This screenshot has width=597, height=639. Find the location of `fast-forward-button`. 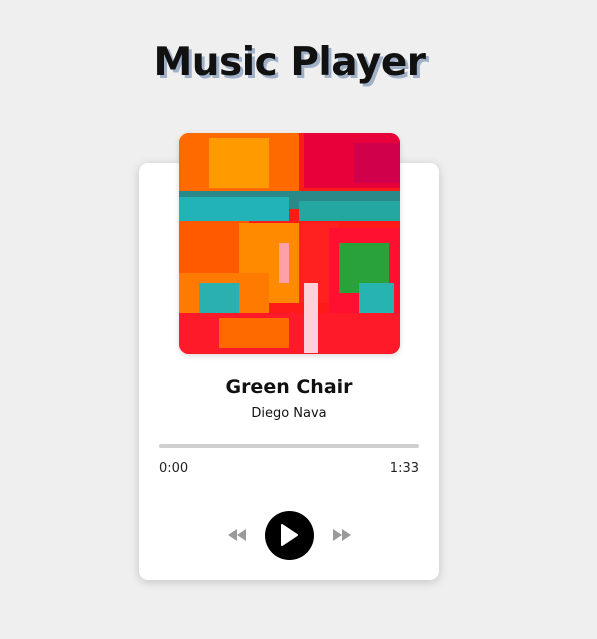

fast-forward-button is located at coordinates (342, 535).